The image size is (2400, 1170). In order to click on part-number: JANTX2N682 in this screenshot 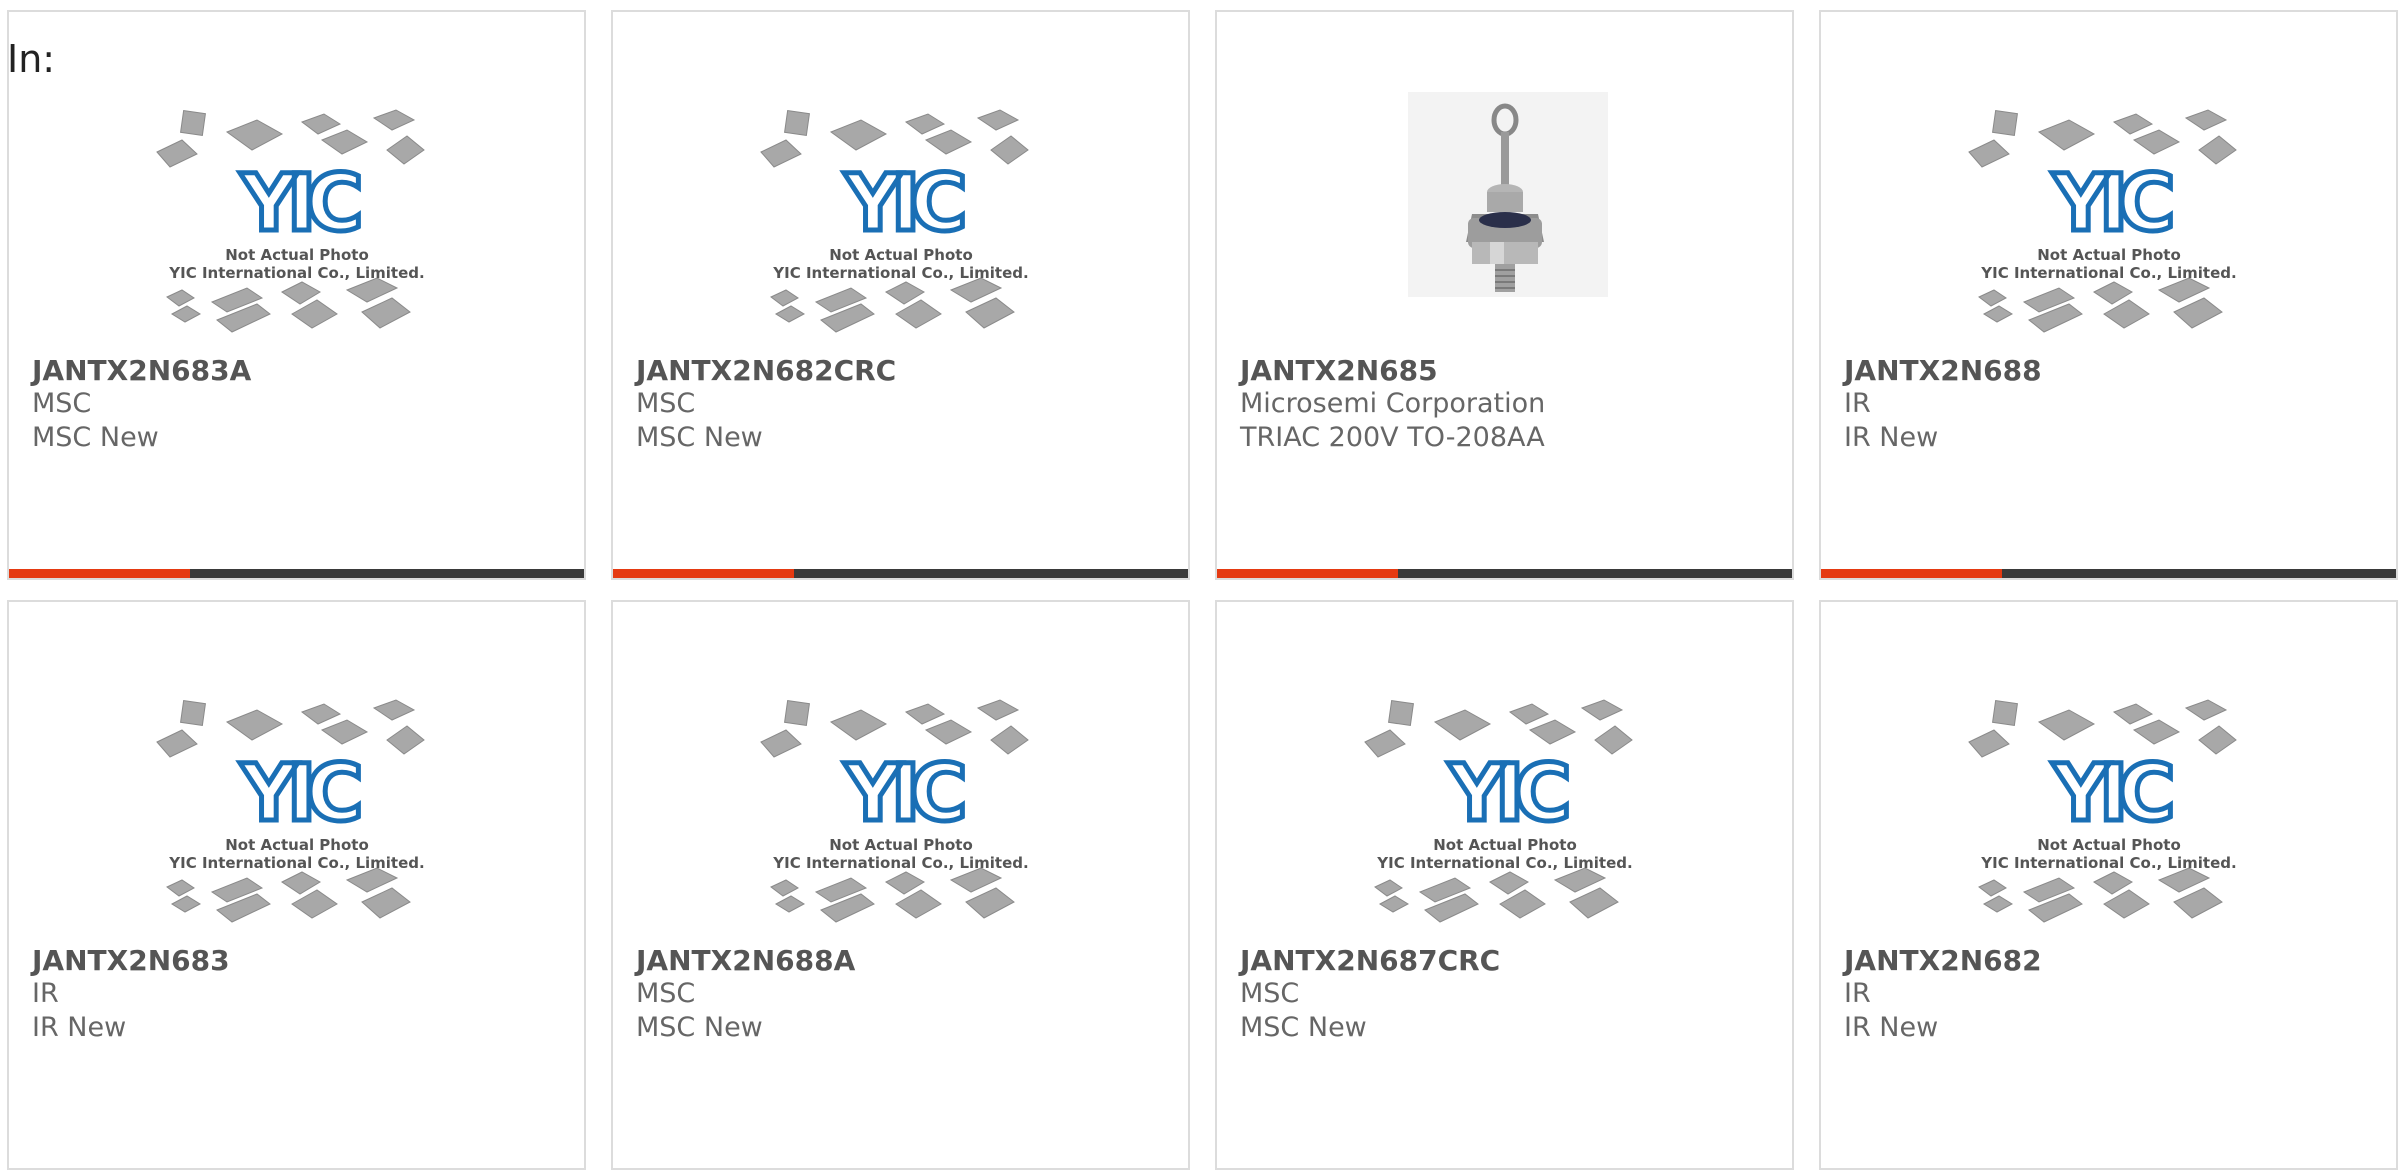, I will do `click(1943, 960)`.